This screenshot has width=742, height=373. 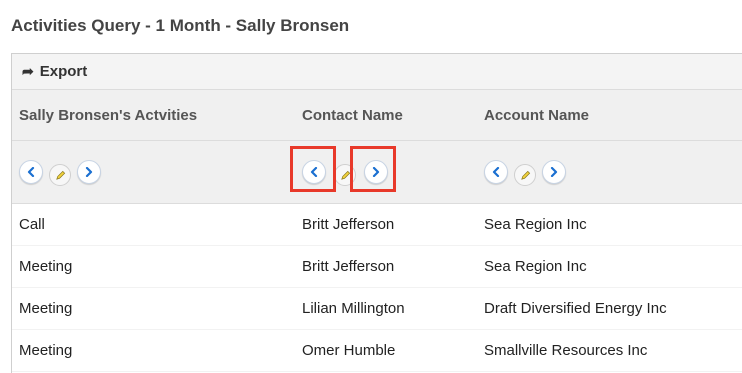 What do you see at coordinates (353, 308) in the screenshot?
I see `cell-contact-name: Lilian Millington` at bounding box center [353, 308].